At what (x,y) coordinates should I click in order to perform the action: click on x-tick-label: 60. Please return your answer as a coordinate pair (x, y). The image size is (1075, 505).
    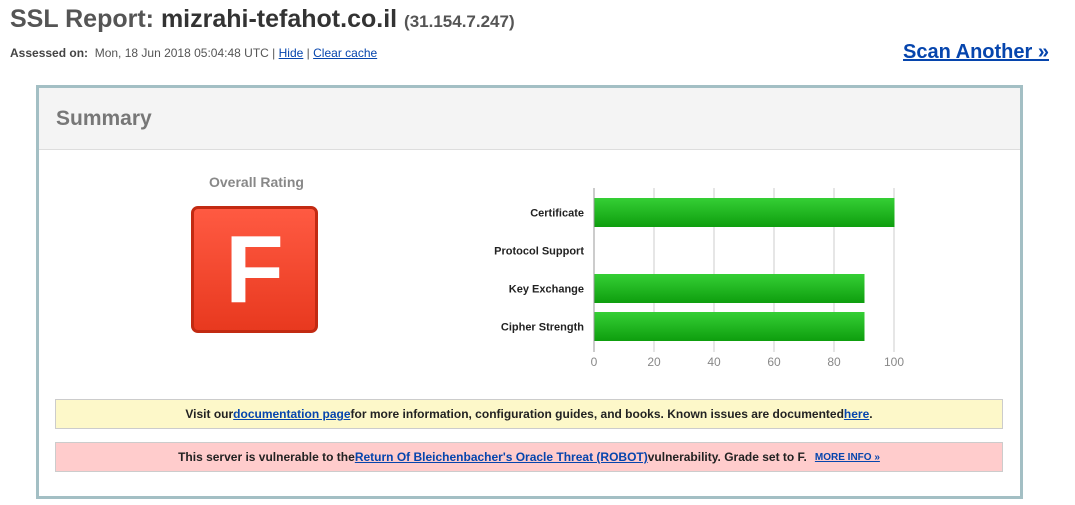
    Looking at the image, I should click on (774, 362).